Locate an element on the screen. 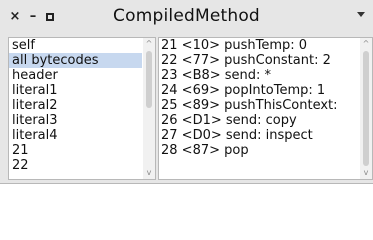 The height and width of the screenshot is (240, 373). field-list-item: 22 is located at coordinates (75, 165).